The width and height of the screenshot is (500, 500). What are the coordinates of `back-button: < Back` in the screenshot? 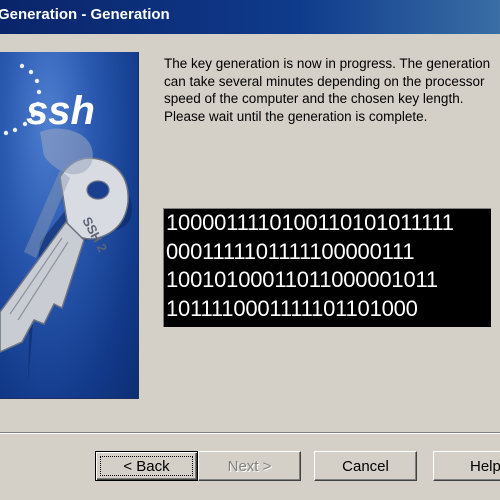 It's located at (146, 466).